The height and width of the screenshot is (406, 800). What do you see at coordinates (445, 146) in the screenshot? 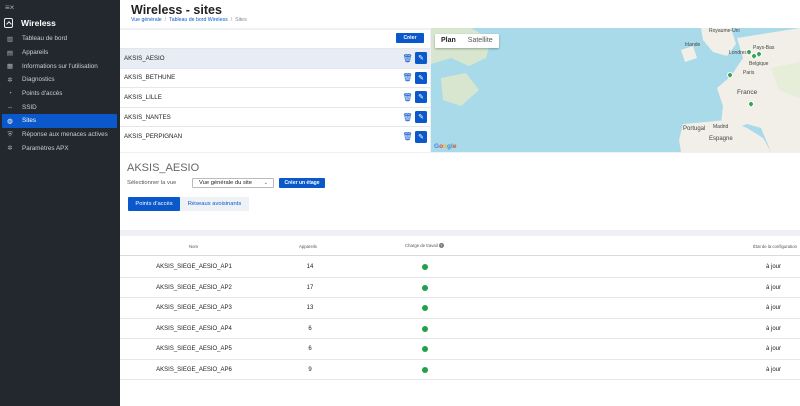
I see `google-logo: Google` at bounding box center [445, 146].